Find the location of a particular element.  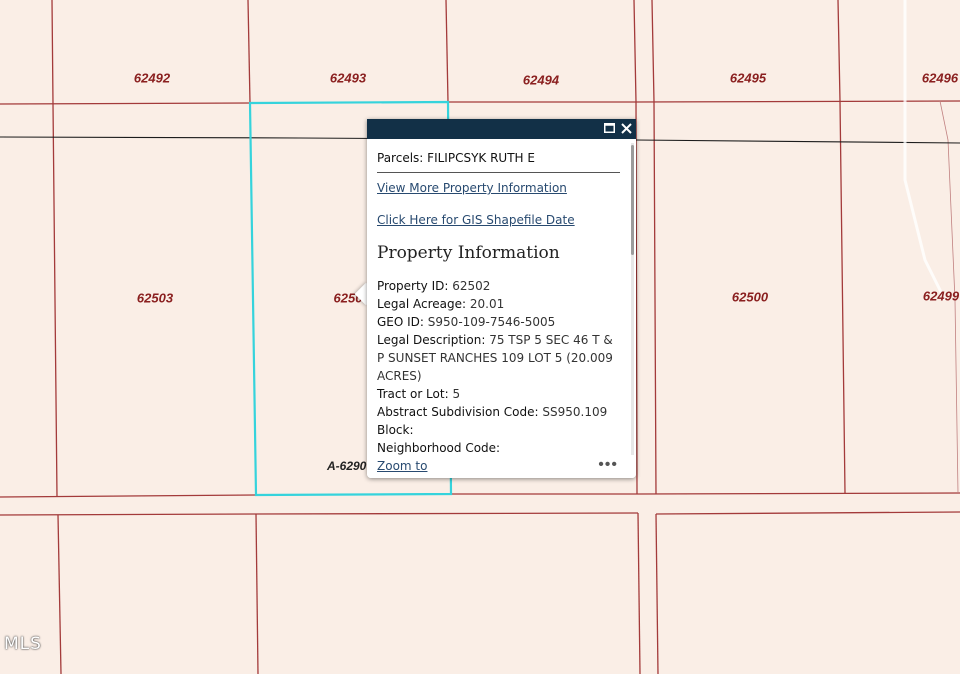

gis-shapefile-link: Click Here for GIS Shapefile Date is located at coordinates (499, 220).